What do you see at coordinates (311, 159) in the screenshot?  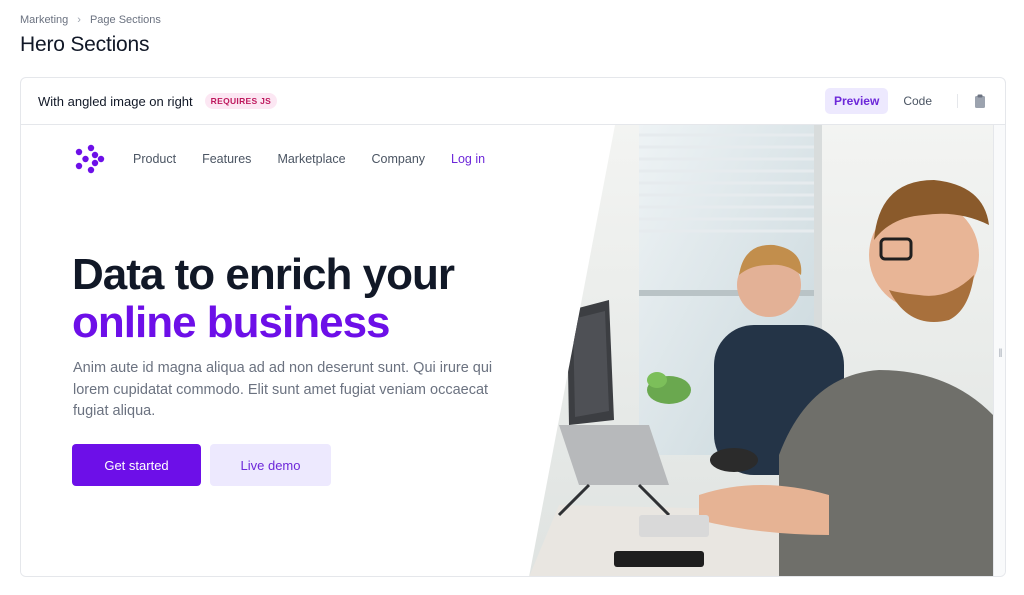 I see `nav-link-marketplace: Marketplace` at bounding box center [311, 159].